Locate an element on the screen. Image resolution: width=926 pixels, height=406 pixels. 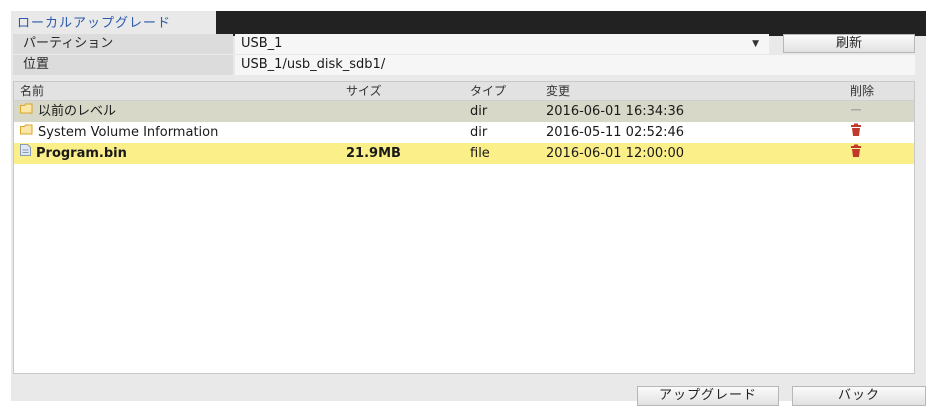
tab-bar: ローカルアップグレード is located at coordinates (468, 23).